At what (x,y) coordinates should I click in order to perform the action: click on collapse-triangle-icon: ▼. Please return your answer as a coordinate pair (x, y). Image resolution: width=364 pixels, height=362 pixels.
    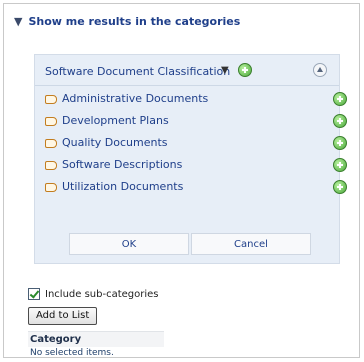
    Looking at the image, I should click on (18, 21).